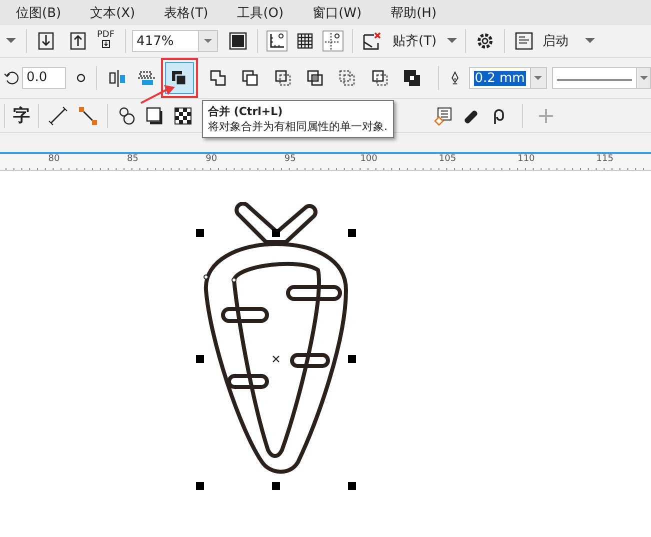  I want to click on color-style-icon, so click(443, 115).